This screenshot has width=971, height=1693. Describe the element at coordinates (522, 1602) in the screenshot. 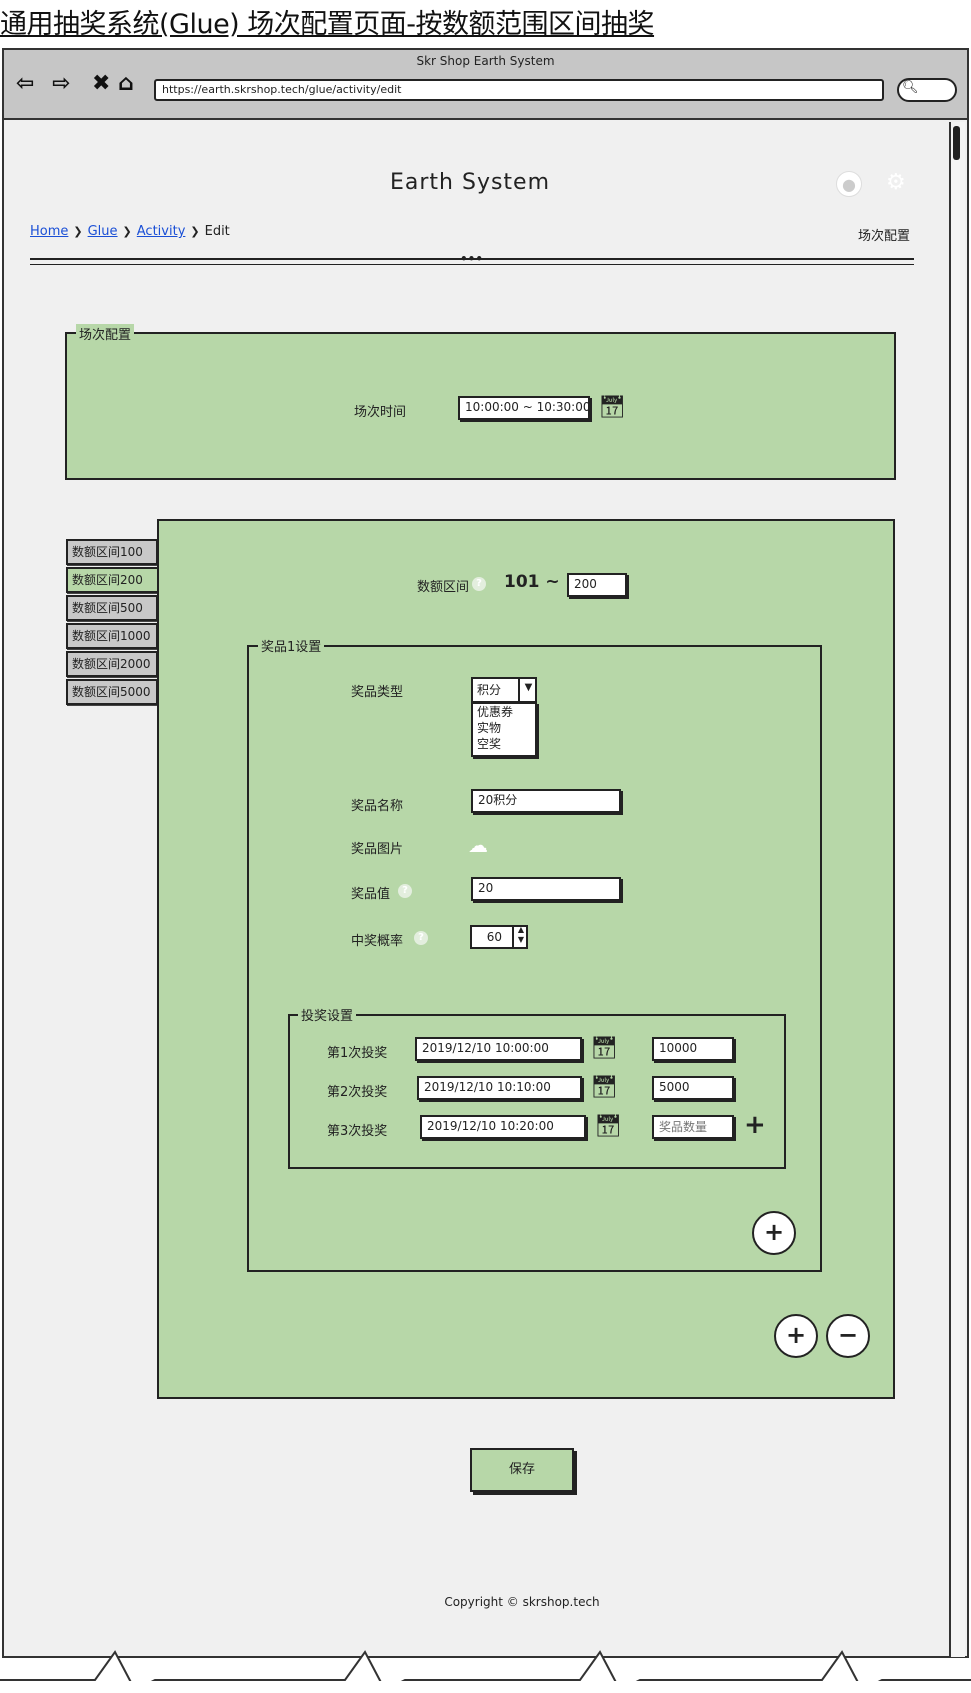

I see `copyright: Copyright © skrshop.tech` at that location.